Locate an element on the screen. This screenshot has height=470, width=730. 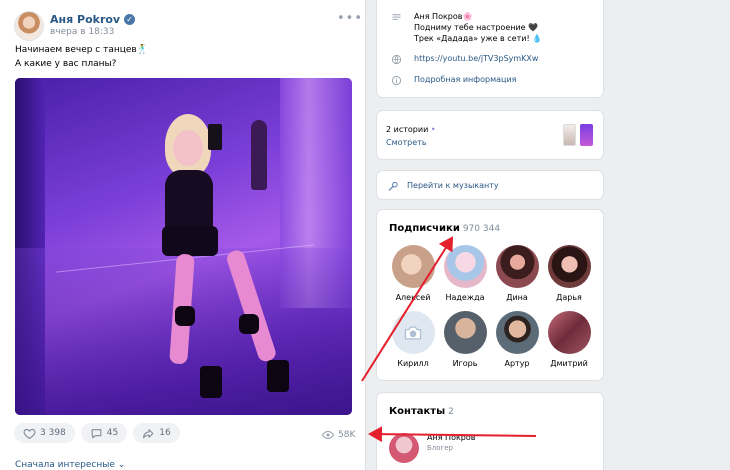
verified-icon: ✓ is located at coordinates (130, 19).